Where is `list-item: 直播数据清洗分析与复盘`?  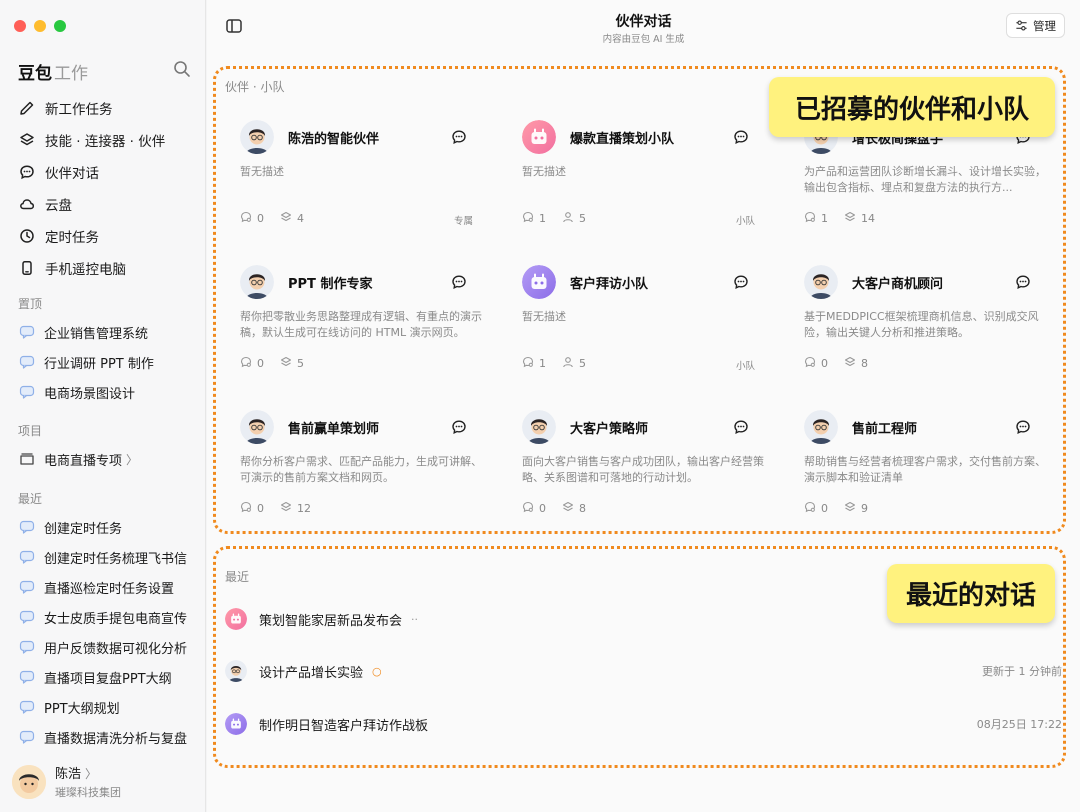 list-item: 直播数据清洗分析与复盘 is located at coordinates (103, 737).